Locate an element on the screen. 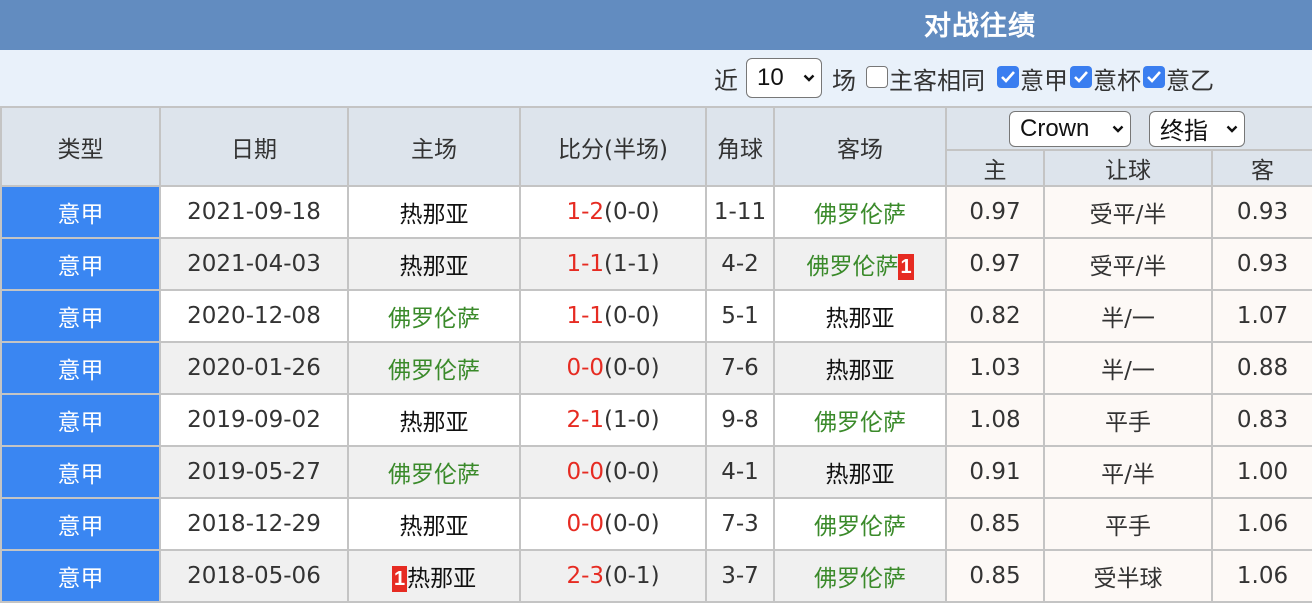 The image size is (1312, 606). home-team: 1热那亚 is located at coordinates (434, 576).